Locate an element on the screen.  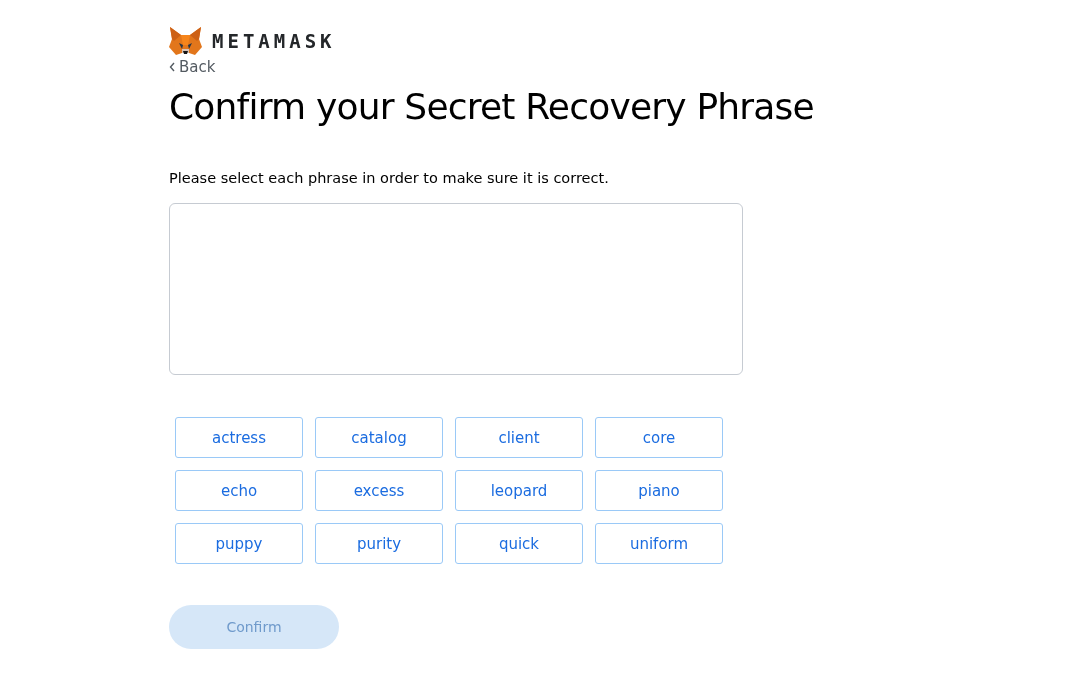
page-title: Confirm your Secret Recovery Phrase is located at coordinates (492, 107).